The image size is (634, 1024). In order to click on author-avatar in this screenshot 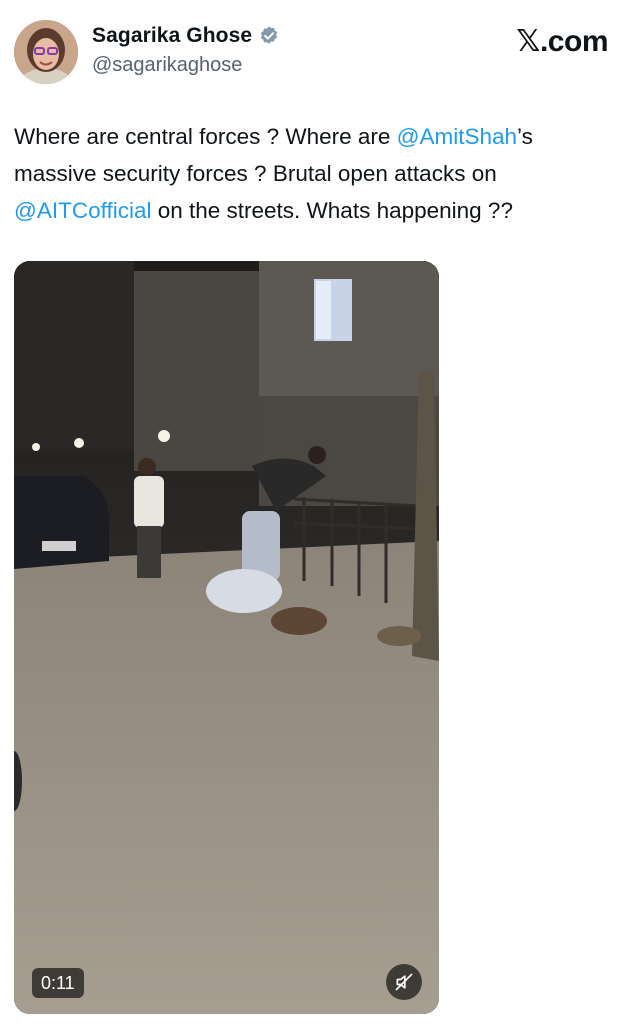, I will do `click(46, 52)`.